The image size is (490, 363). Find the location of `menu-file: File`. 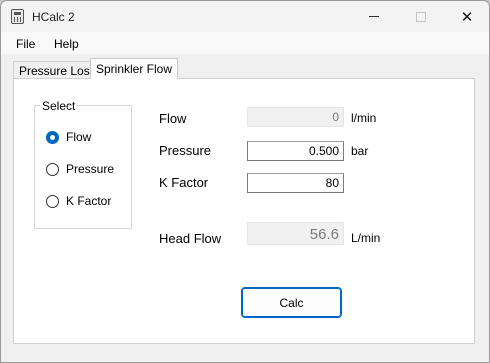

menu-file: File is located at coordinates (25, 44).